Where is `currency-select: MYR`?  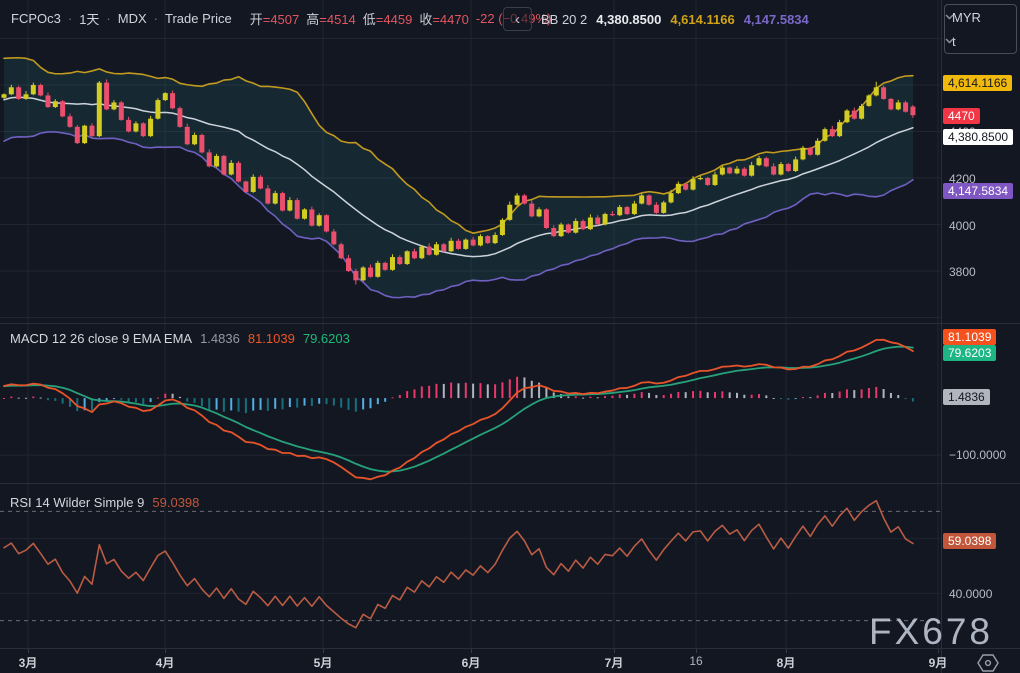 currency-select: MYR is located at coordinates (980, 17).